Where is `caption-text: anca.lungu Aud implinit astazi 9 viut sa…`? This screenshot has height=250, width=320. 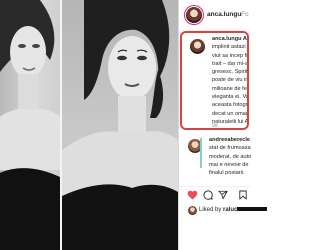
caption-text: anca.lungu Aud implinit astazi 9 viut sa… is located at coordinates (230, 80).